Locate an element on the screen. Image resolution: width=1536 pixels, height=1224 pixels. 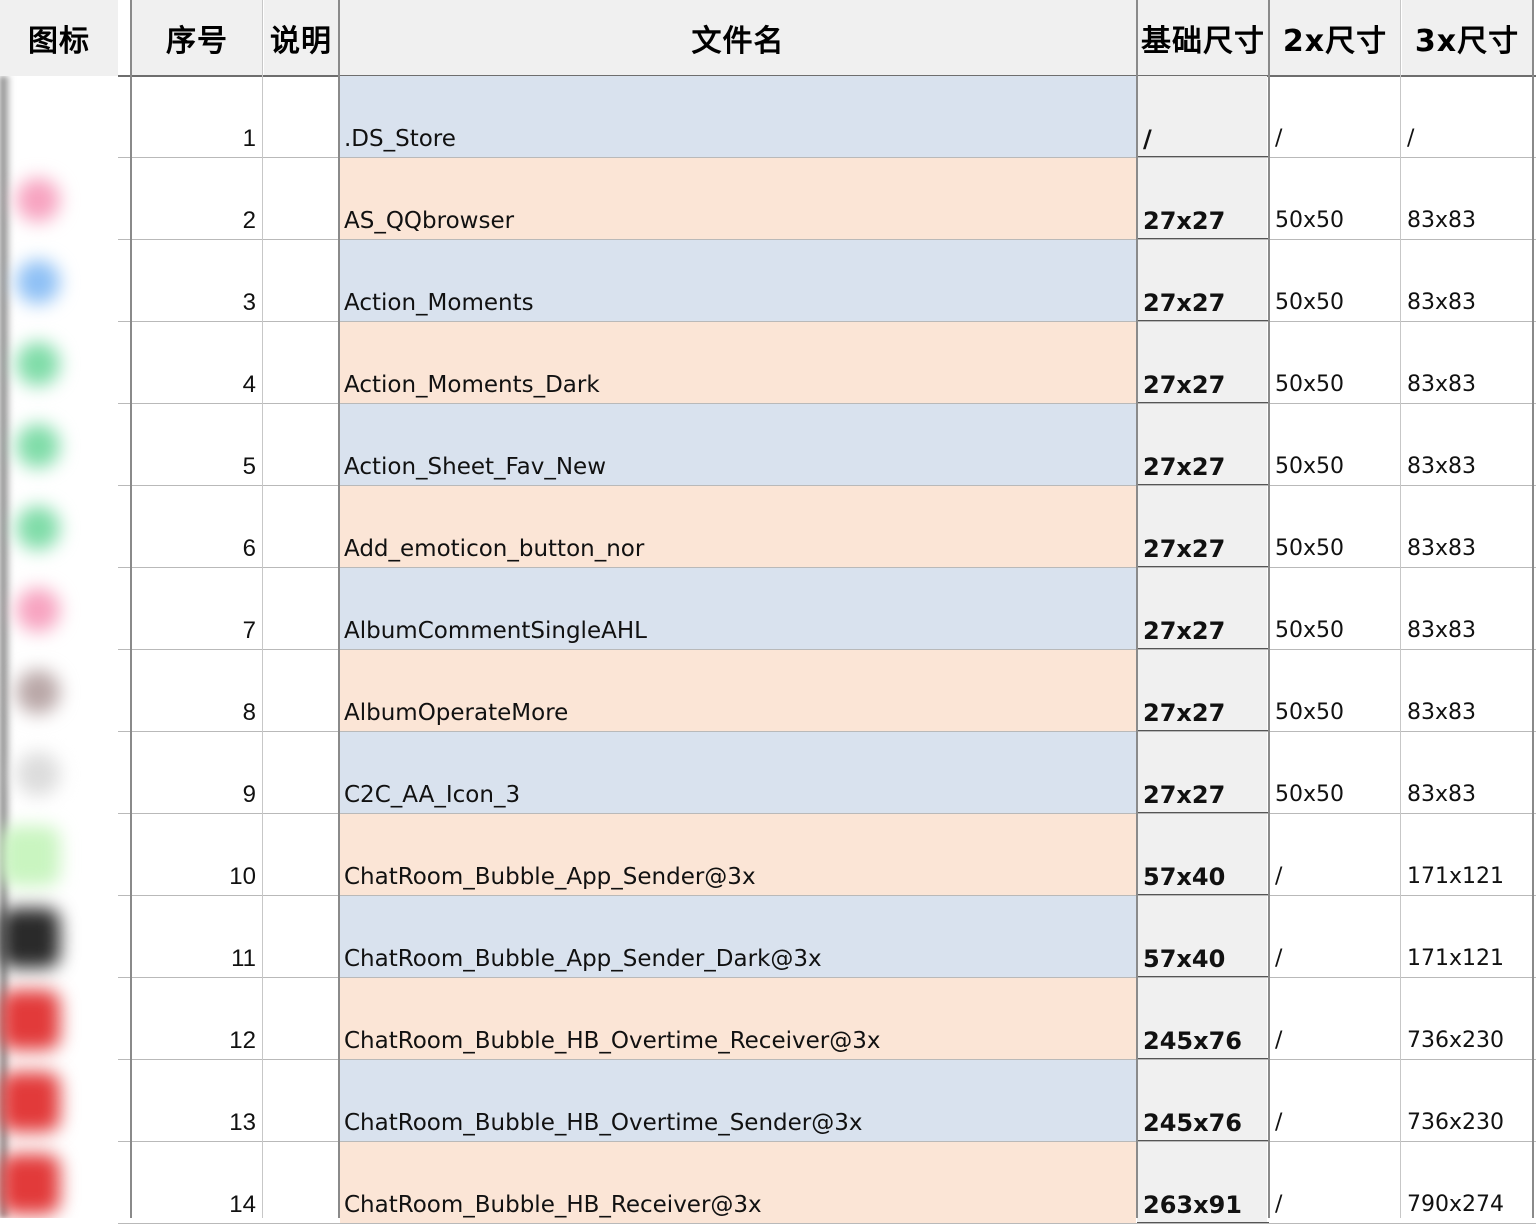
row-filename-cell: Action_Moments is located at coordinates (738, 281).